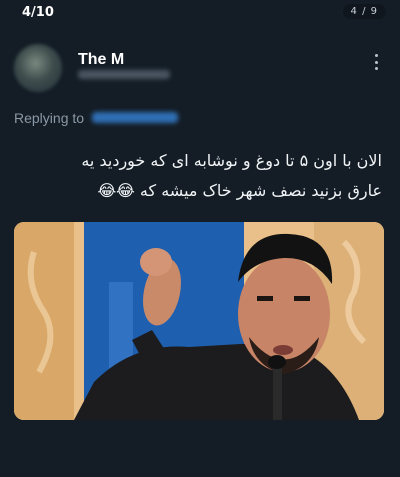  Describe the element at coordinates (38, 12) in the screenshot. I see `image-counter: 4/10` at that location.